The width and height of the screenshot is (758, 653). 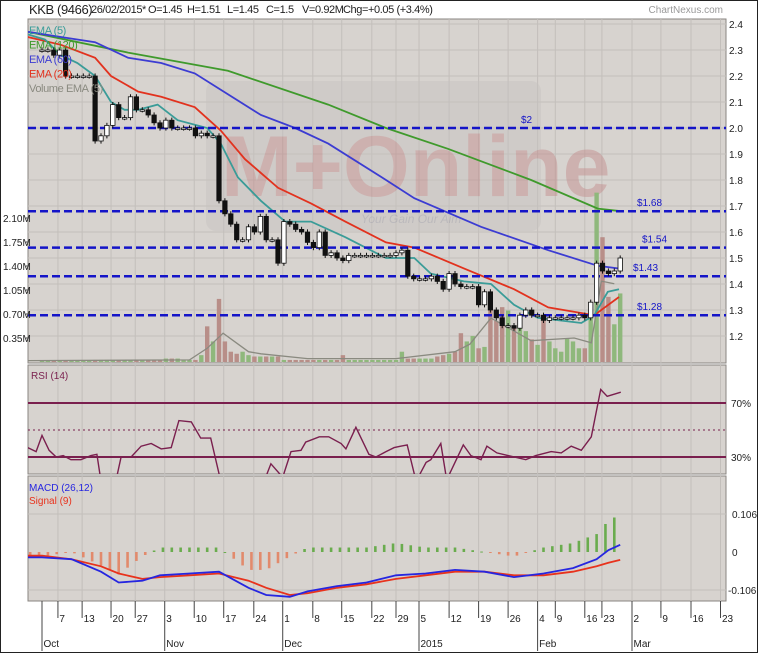 I want to click on date-tick-label: 27, so click(x=143, y=619).